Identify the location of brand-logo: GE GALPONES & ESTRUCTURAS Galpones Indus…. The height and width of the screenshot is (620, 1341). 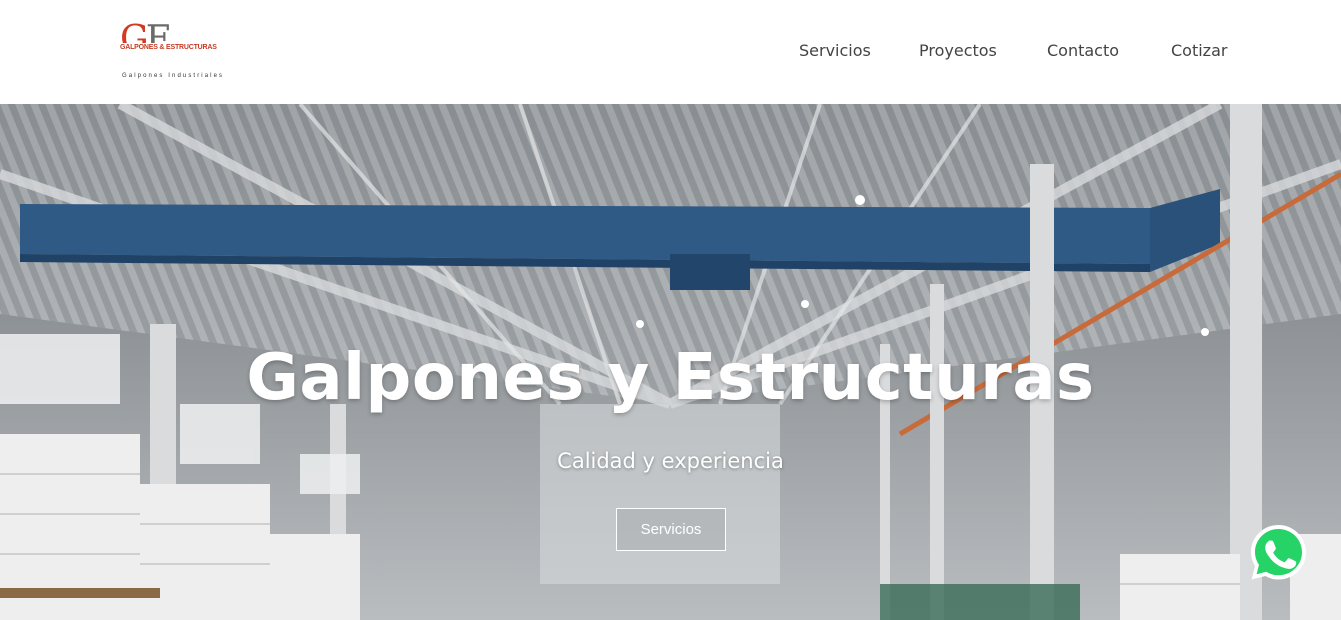
(170, 51).